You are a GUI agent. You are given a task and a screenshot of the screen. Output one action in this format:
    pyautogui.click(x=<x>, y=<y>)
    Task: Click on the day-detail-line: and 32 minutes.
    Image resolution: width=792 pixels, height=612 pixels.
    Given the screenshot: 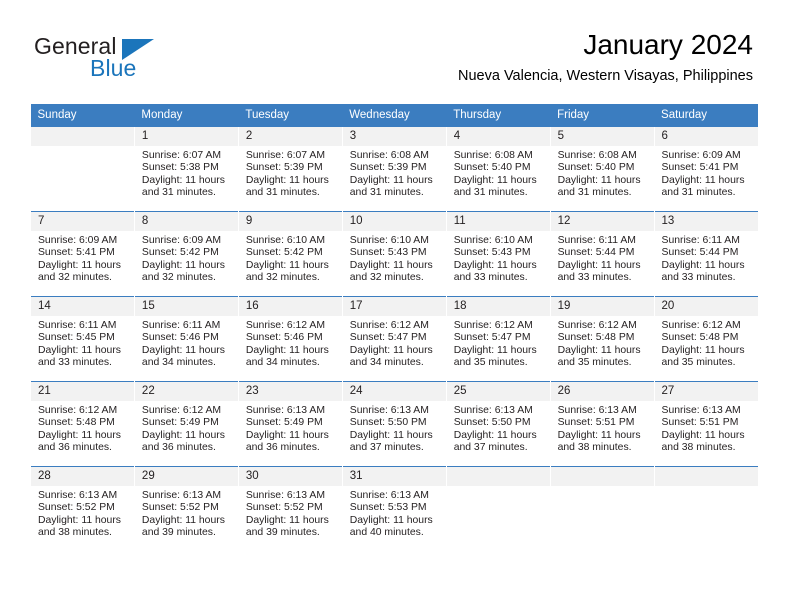 What is the action you would take?
    pyautogui.click(x=386, y=277)
    